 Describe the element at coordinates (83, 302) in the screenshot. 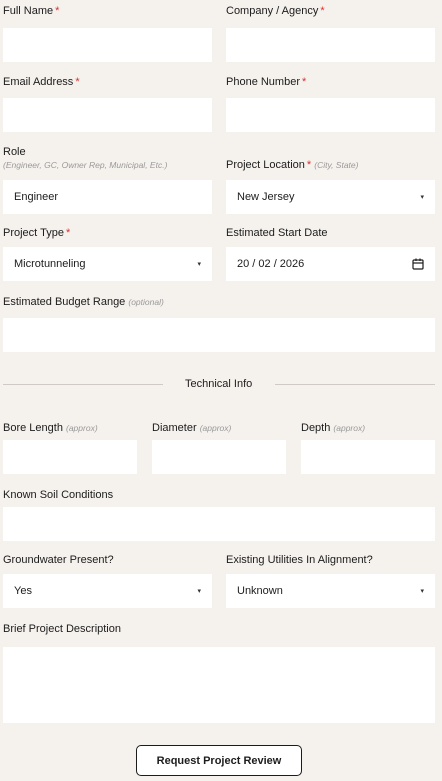

I see `budget-label: Estimated Budget Range (optional)` at that location.